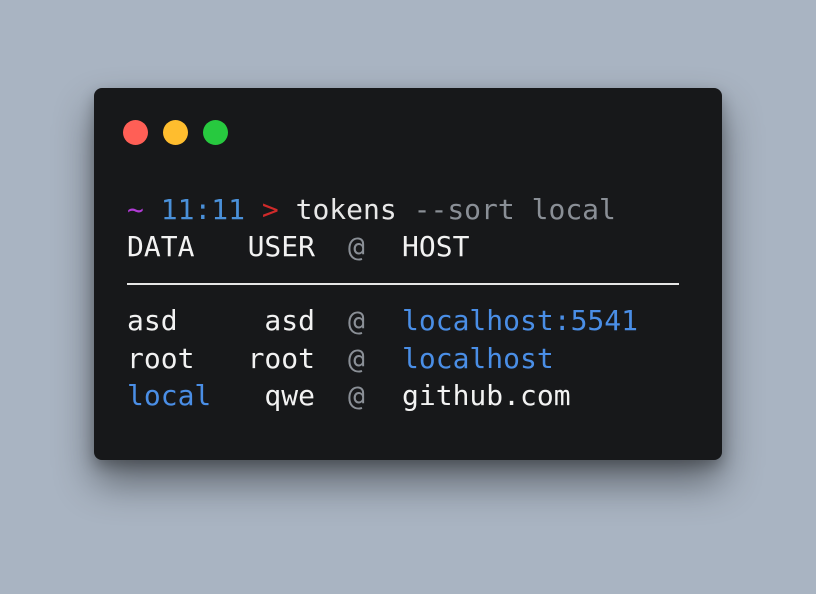 This screenshot has height=594, width=816. What do you see at coordinates (161, 246) in the screenshot?
I see `header-data: DATA` at bounding box center [161, 246].